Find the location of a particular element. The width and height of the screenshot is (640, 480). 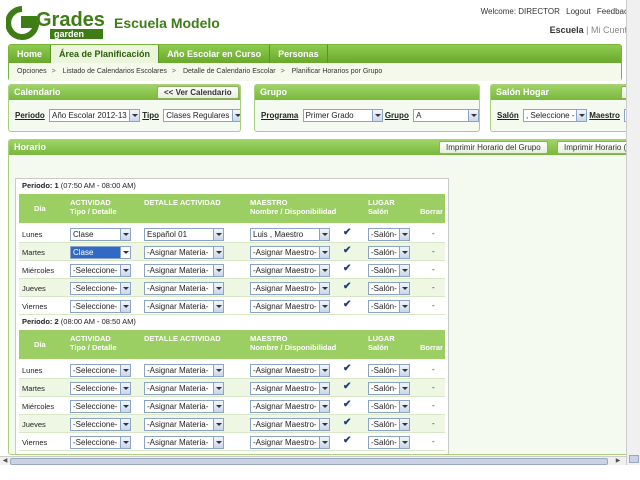

horizontal-scrollbar: ◀ ▶ is located at coordinates (313, 460).